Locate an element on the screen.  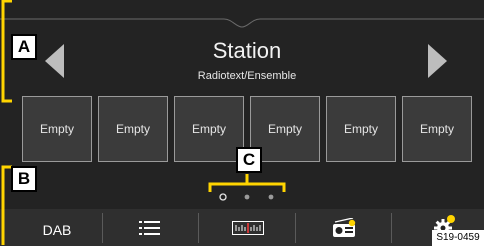
next-station-button is located at coordinates (438, 63).